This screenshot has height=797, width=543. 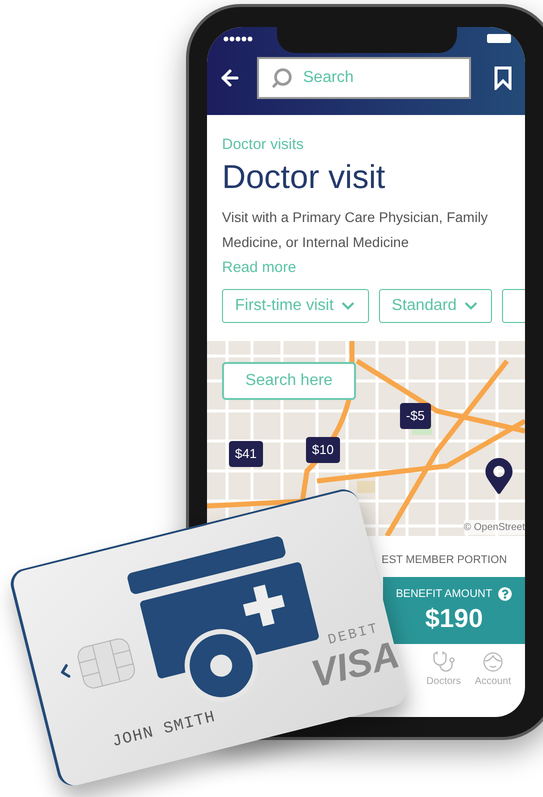 I want to click on card-holder-name: JOHN SMITH, so click(x=164, y=729).